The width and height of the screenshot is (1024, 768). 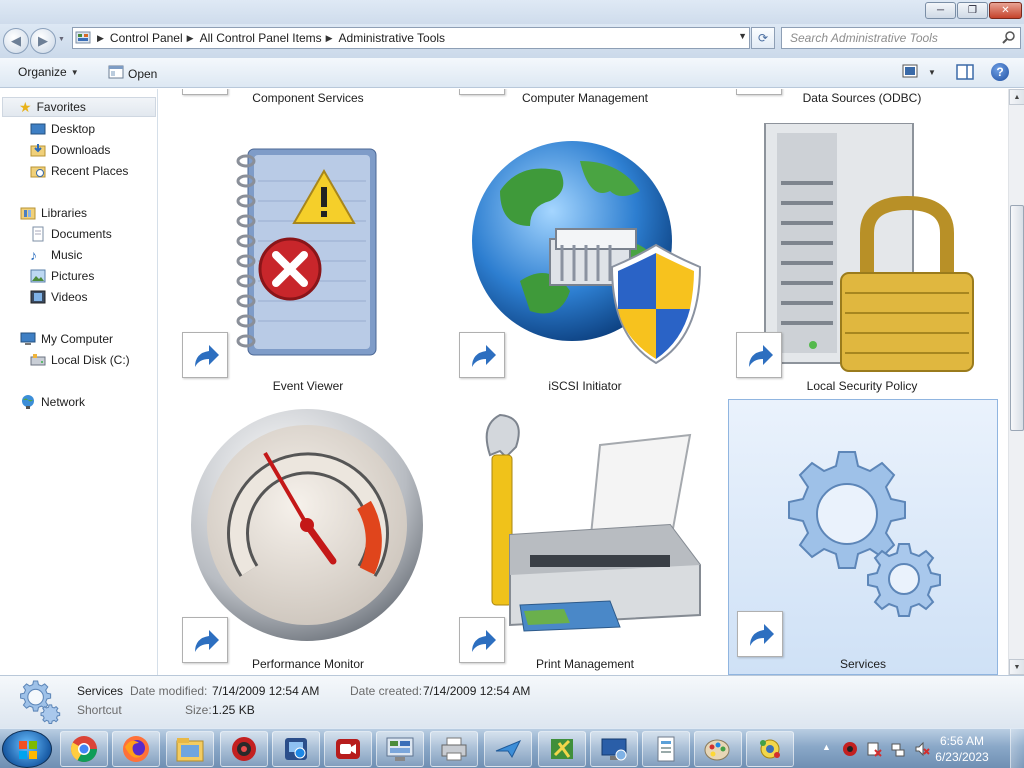 I want to click on taskbar-chrome, so click(x=84, y=749).